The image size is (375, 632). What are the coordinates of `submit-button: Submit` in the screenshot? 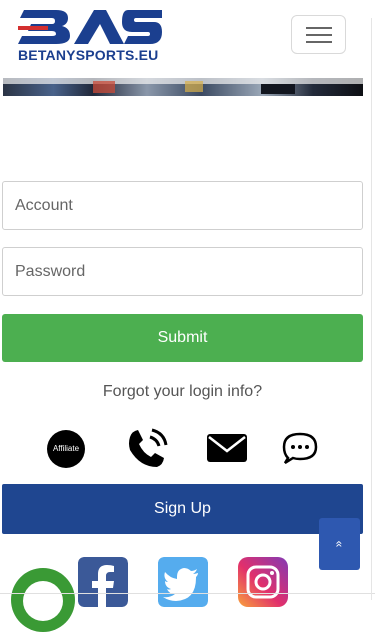 It's located at (182, 338).